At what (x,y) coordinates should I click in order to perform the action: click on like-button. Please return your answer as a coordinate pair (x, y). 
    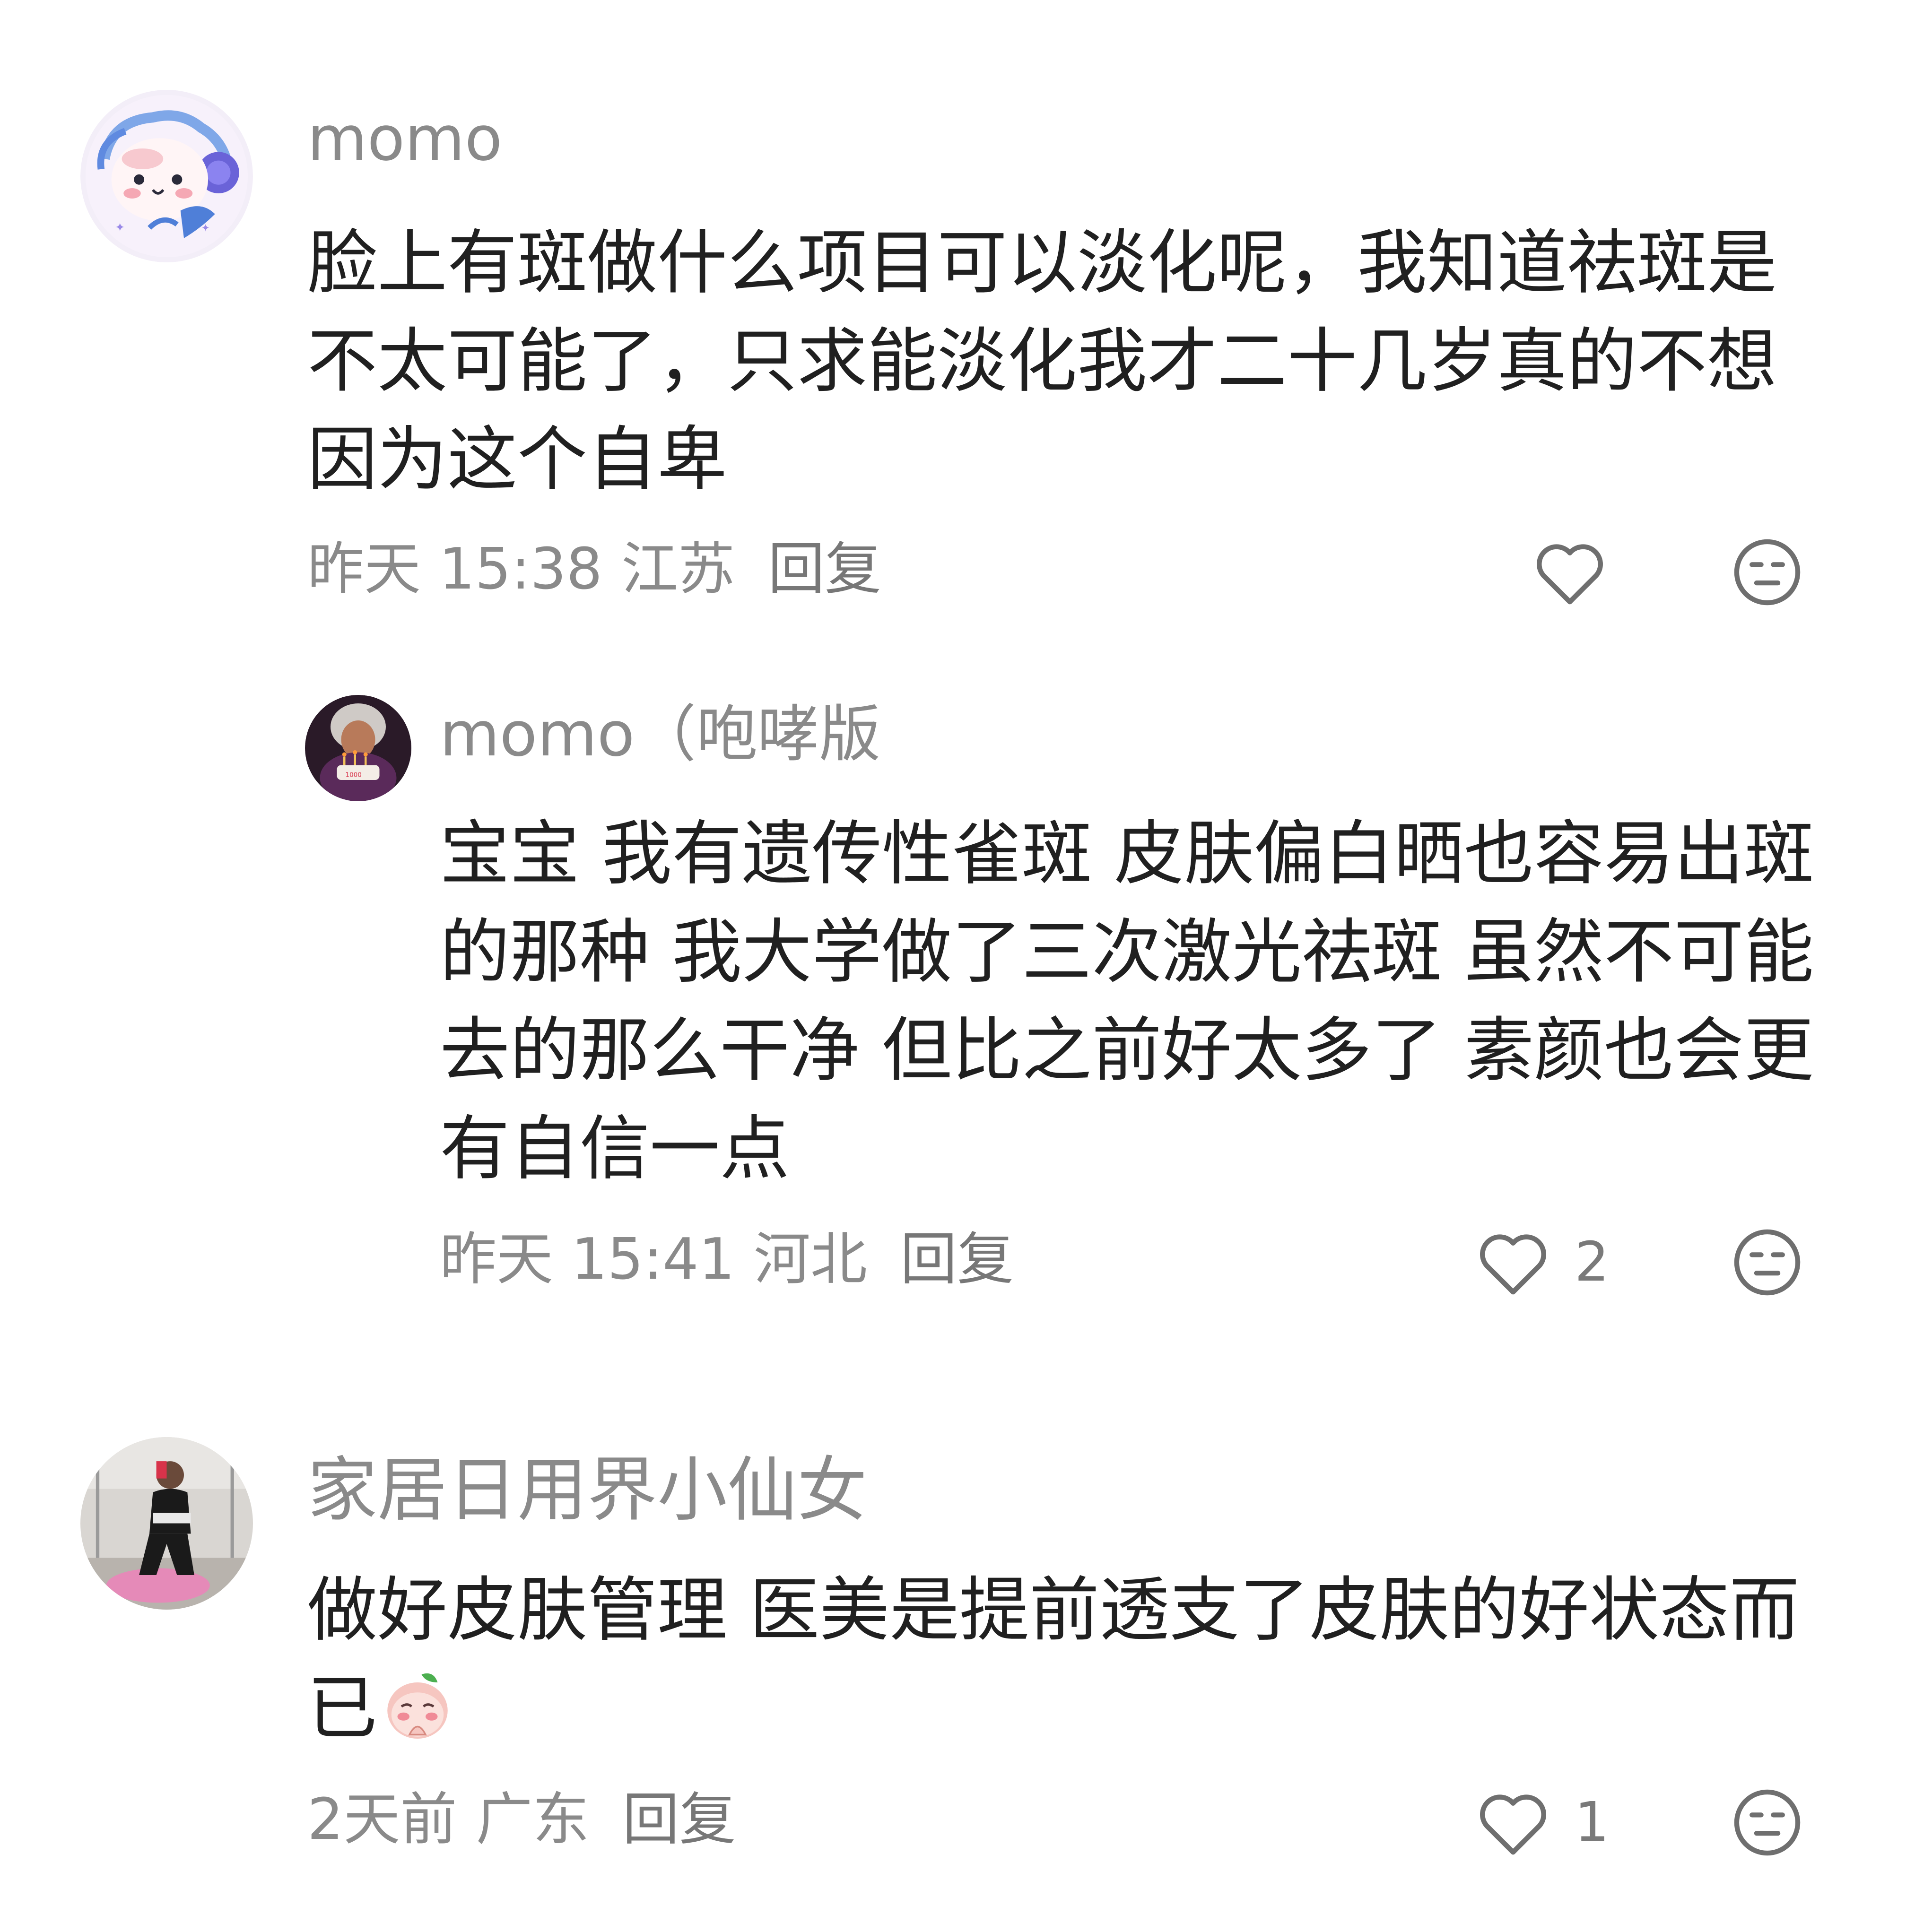
    Looking at the image, I should click on (1581, 572).